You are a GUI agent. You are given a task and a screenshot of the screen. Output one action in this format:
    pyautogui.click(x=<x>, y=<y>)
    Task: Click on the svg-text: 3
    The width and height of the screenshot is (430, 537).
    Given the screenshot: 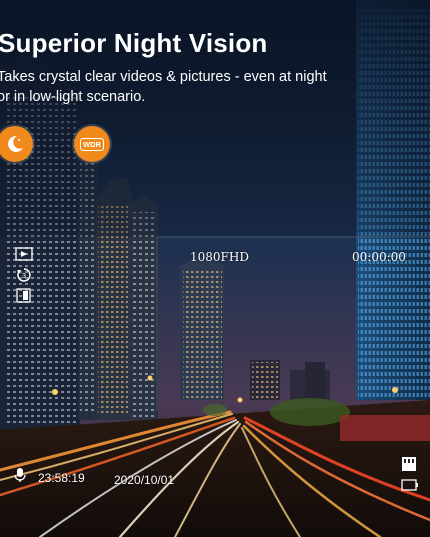 What is the action you would take?
    pyautogui.click(x=24, y=276)
    